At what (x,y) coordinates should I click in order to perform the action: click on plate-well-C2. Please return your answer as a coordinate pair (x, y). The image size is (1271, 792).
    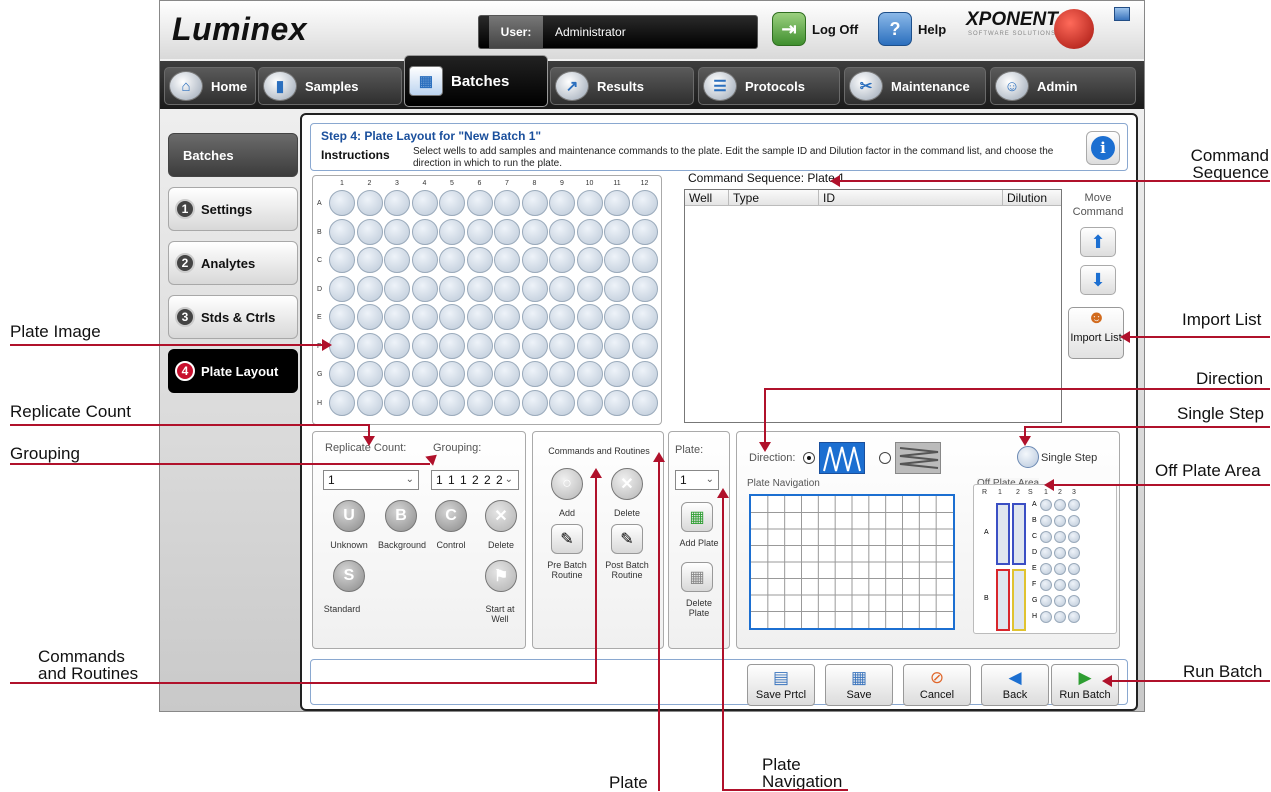
    Looking at the image, I should click on (369, 260).